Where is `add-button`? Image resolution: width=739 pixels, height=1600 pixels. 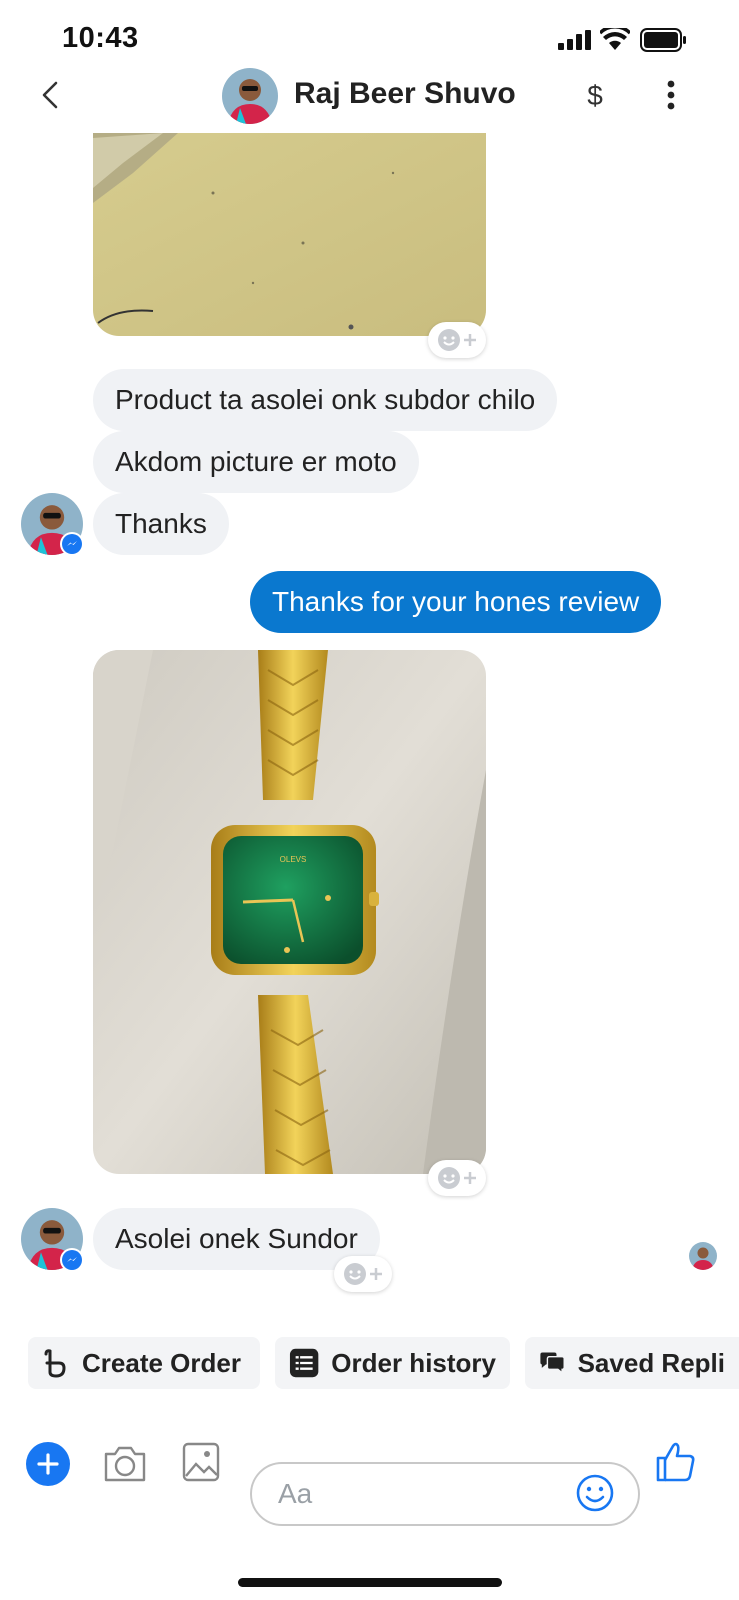 add-button is located at coordinates (48, 1464).